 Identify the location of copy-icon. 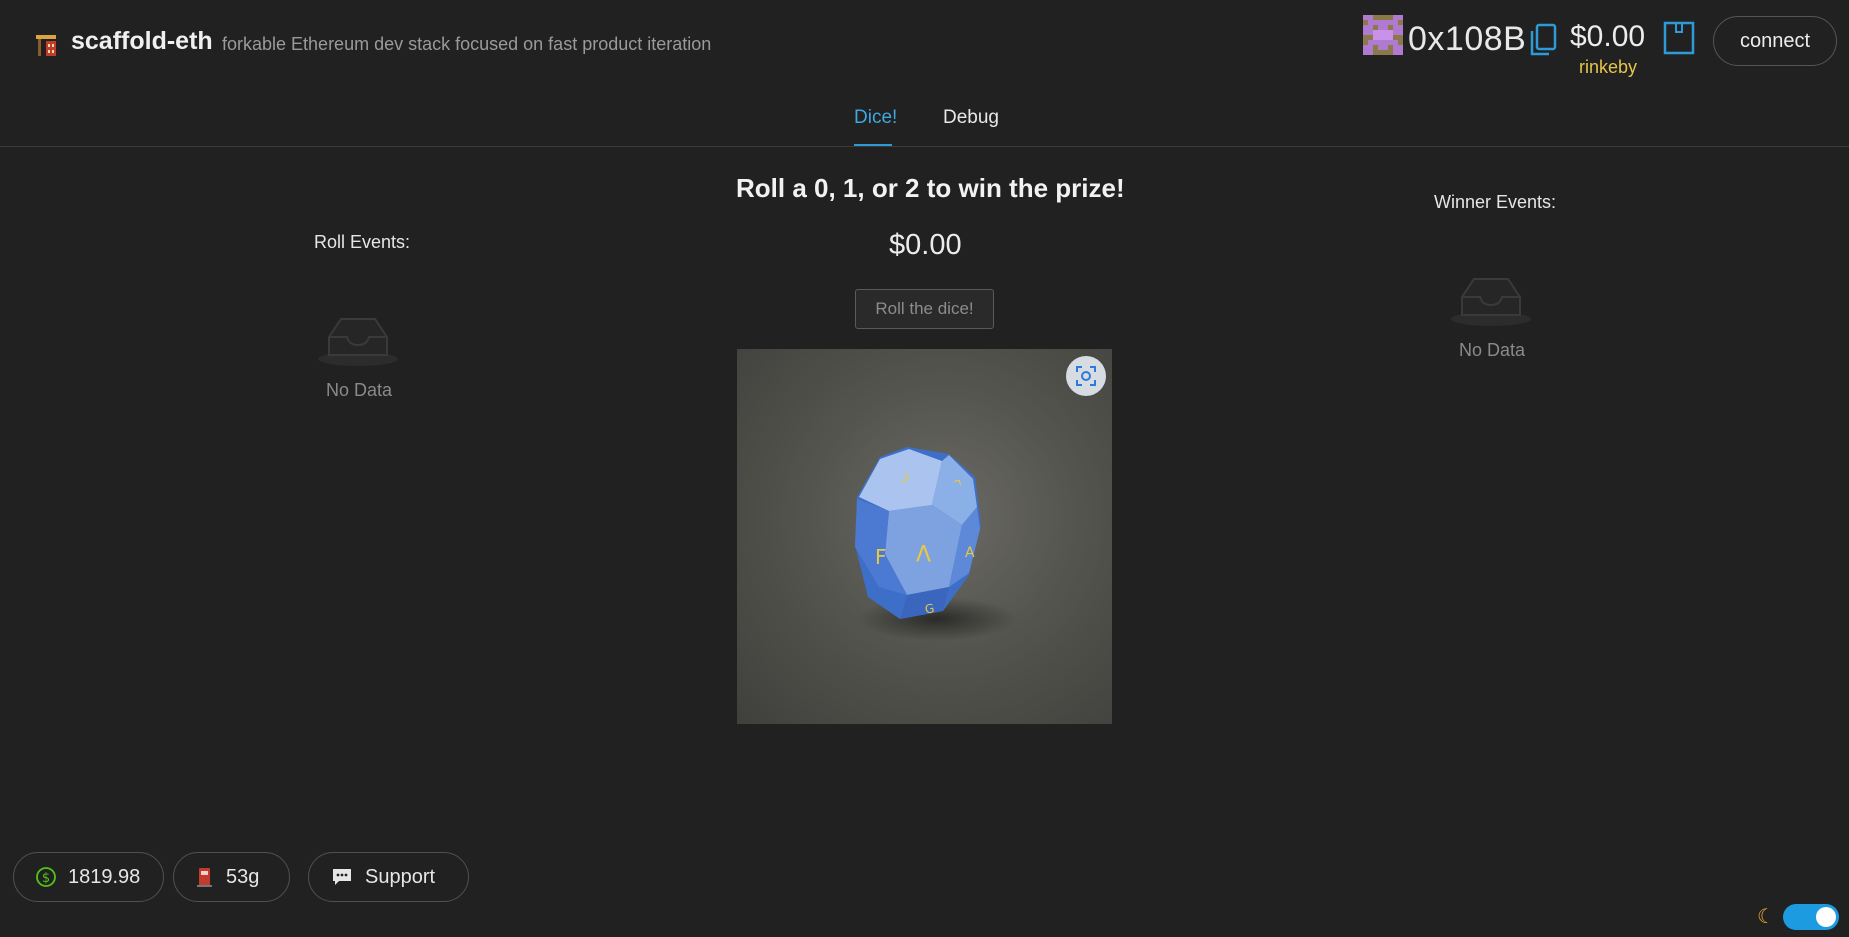
(1543, 40).